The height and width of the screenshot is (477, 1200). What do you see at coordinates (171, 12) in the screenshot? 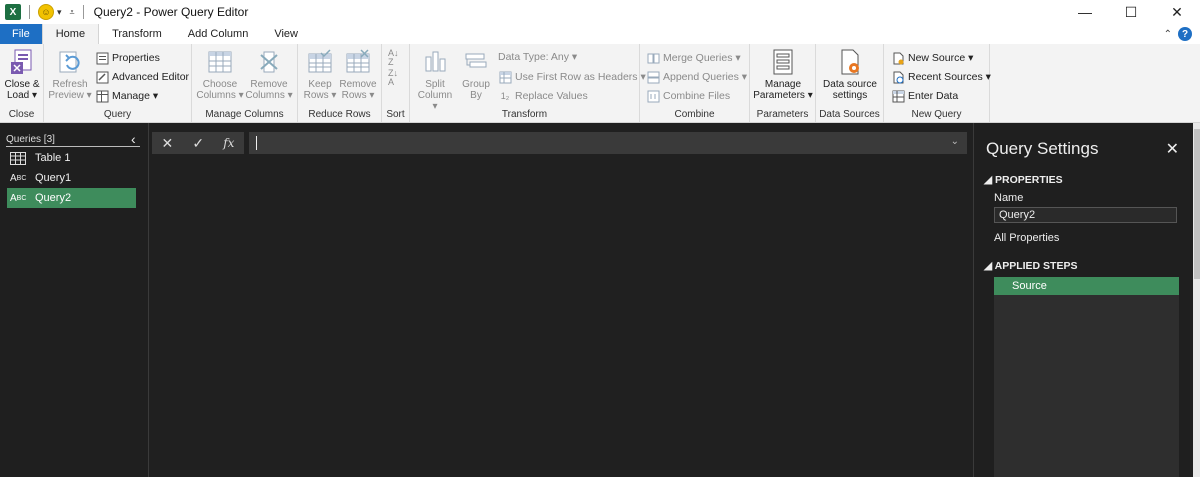
I see `window-title: Query2 - Power Query Editor` at bounding box center [171, 12].